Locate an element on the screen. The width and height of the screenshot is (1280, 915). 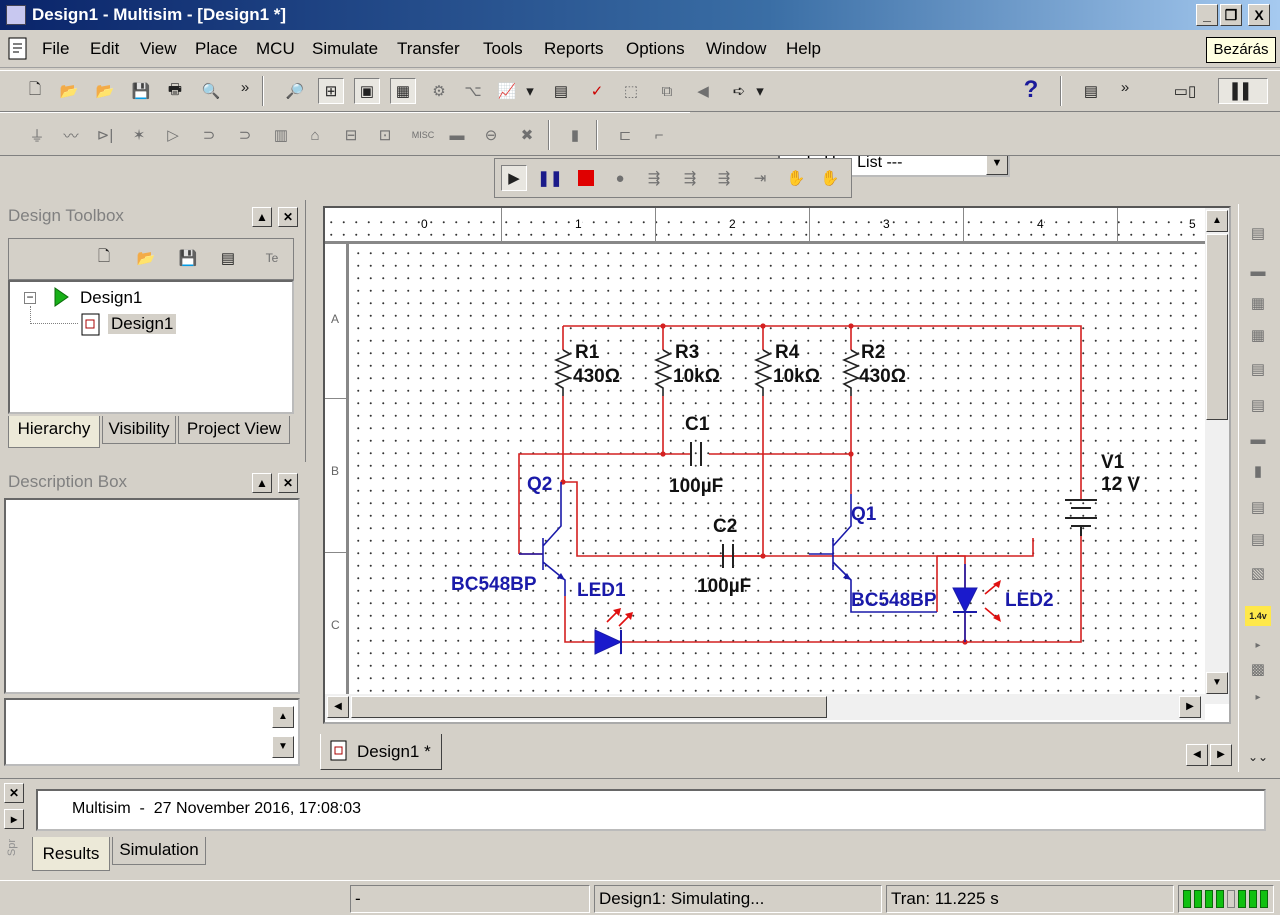
horizontal-scrollbar: ◀ ▶ is located at coordinates (765, 707).